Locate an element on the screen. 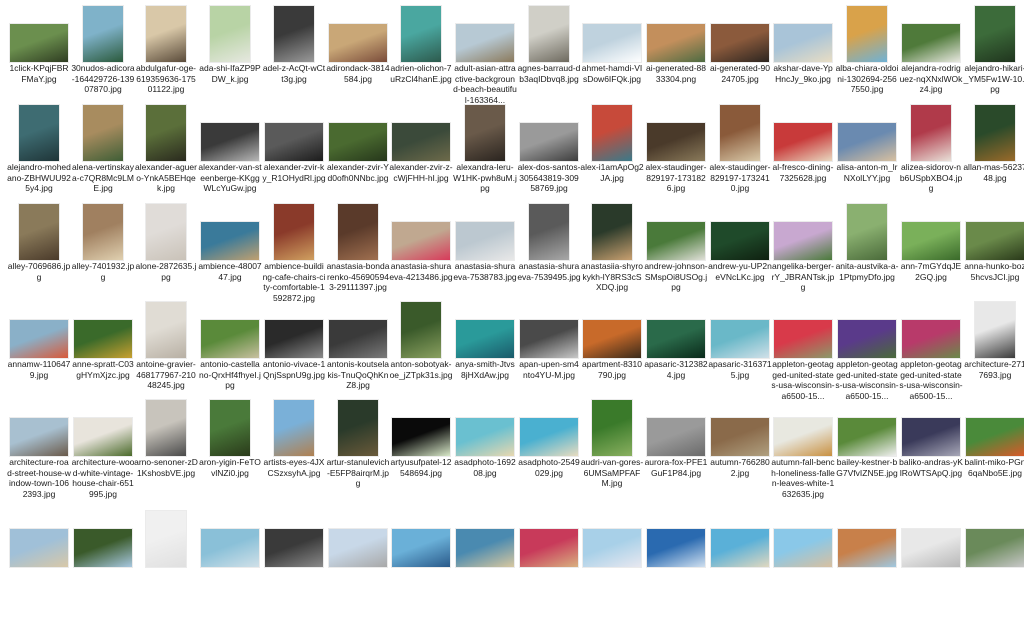 This screenshot has width=1024, height=617. file-item: asadphoto-169208.jpg is located at coordinates (485, 450).